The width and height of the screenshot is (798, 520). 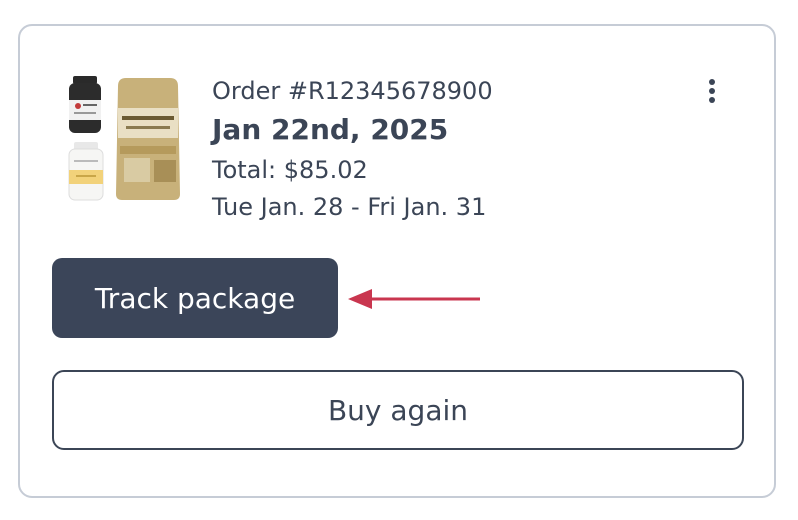 I want to click on order-total: Total: $85.02, so click(x=290, y=170).